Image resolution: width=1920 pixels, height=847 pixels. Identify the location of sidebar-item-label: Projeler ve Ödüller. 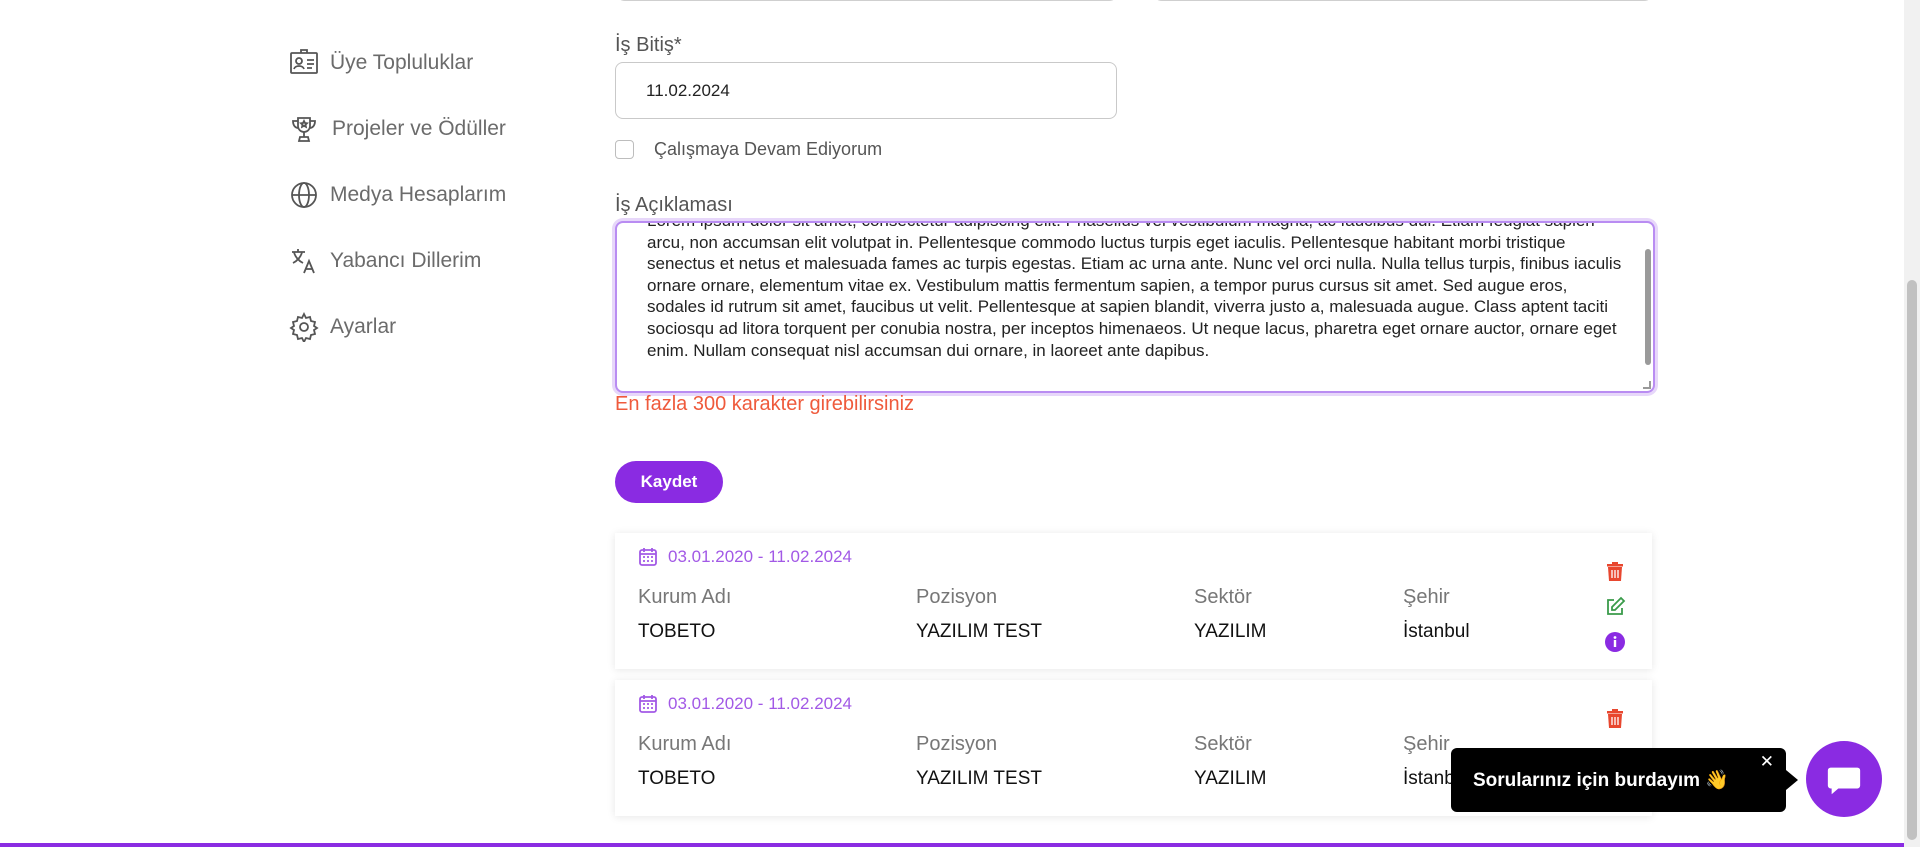
(419, 128).